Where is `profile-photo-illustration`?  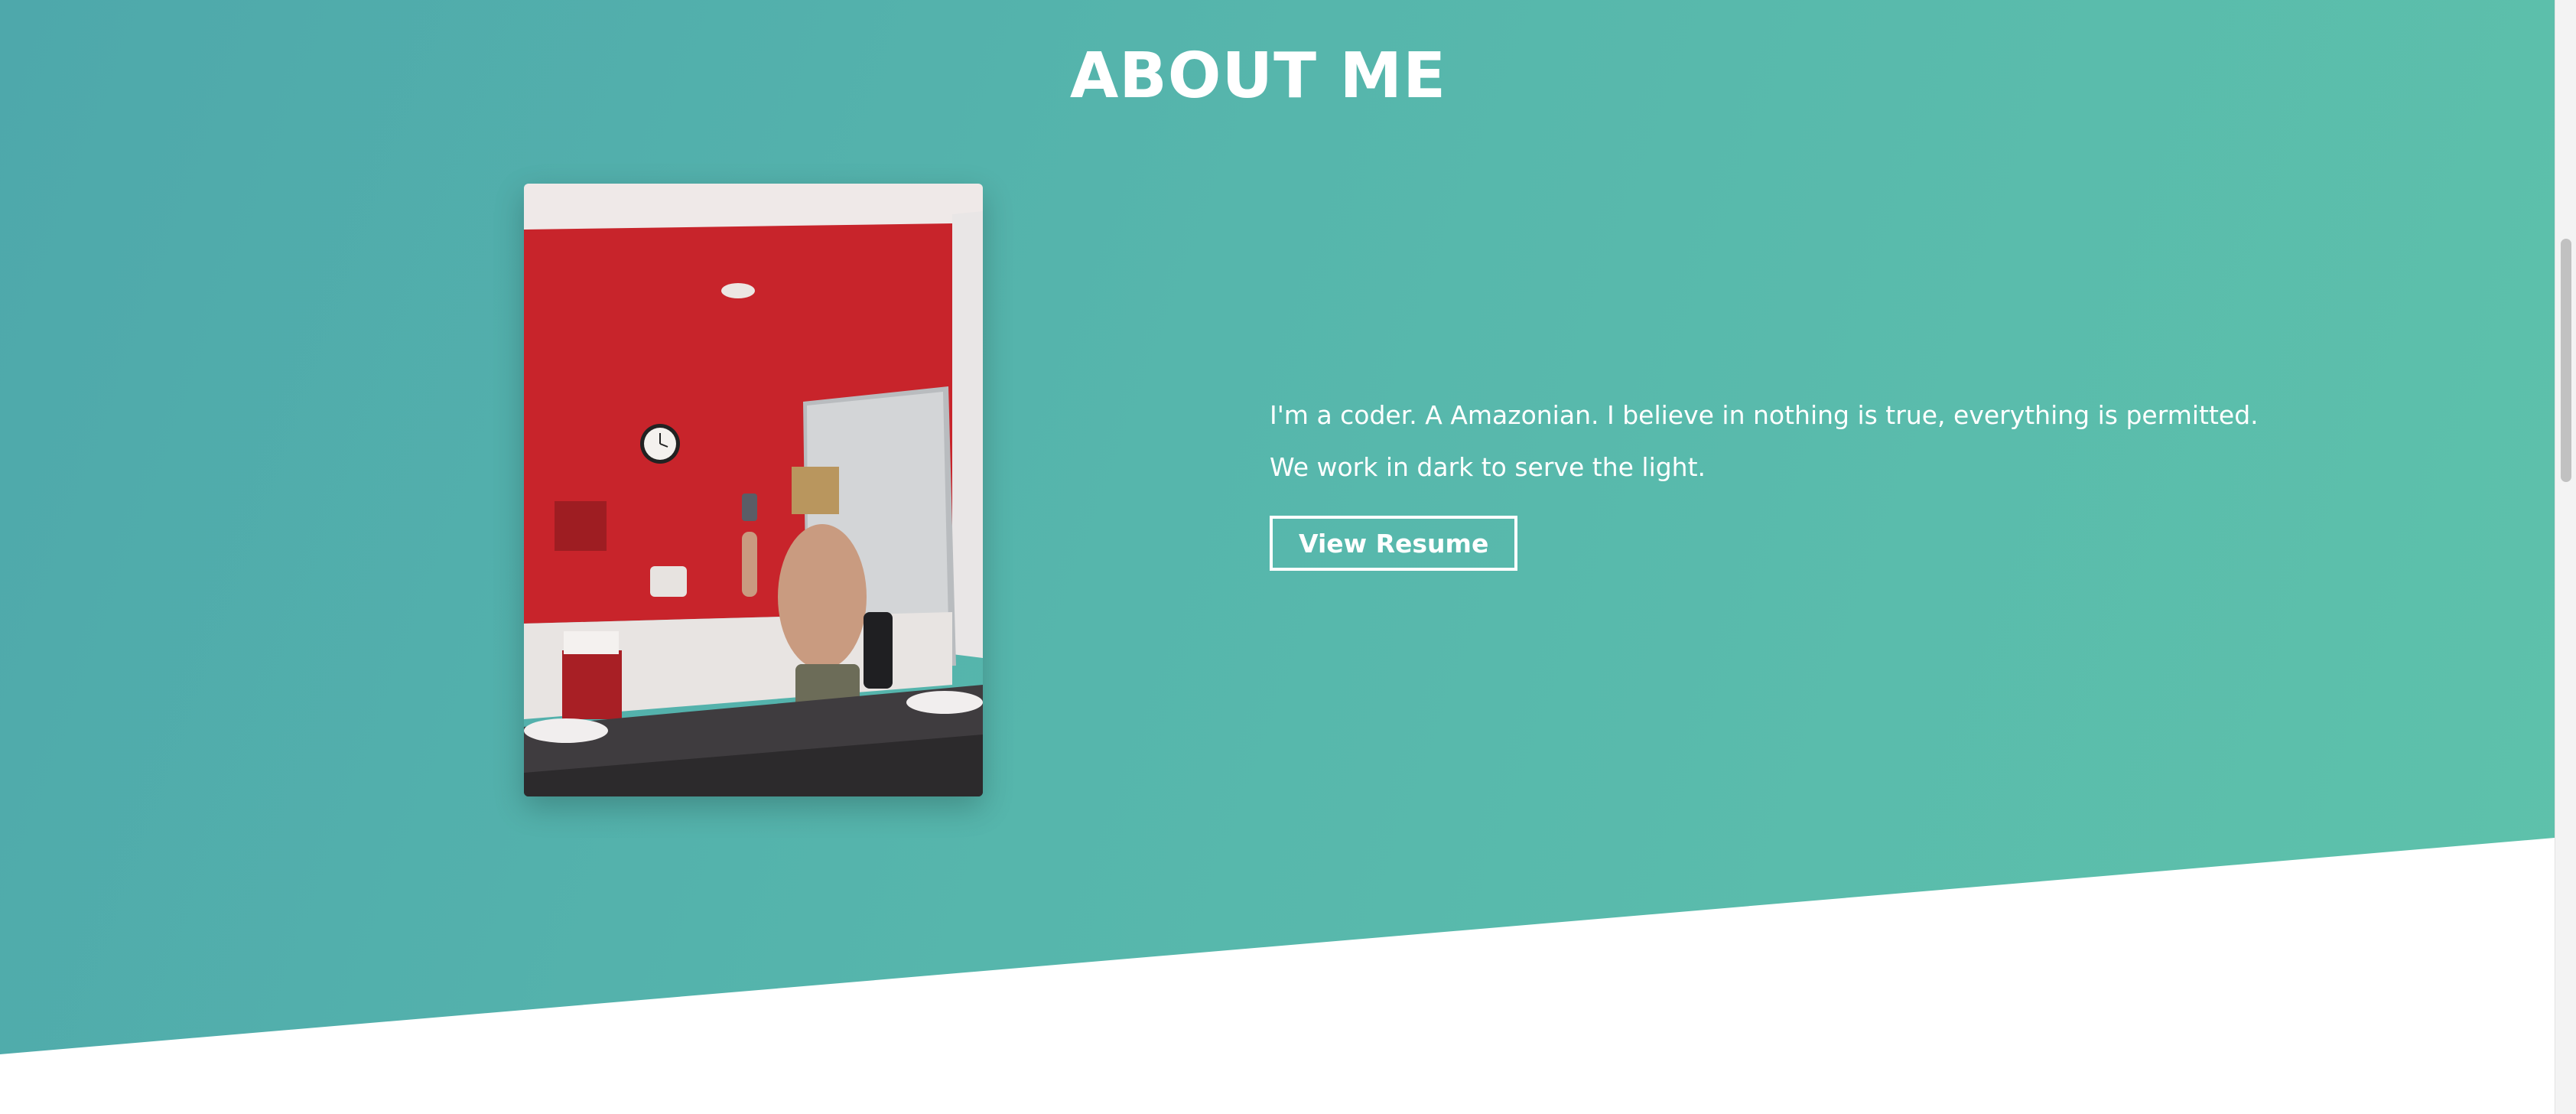
profile-photo-illustration is located at coordinates (753, 490).